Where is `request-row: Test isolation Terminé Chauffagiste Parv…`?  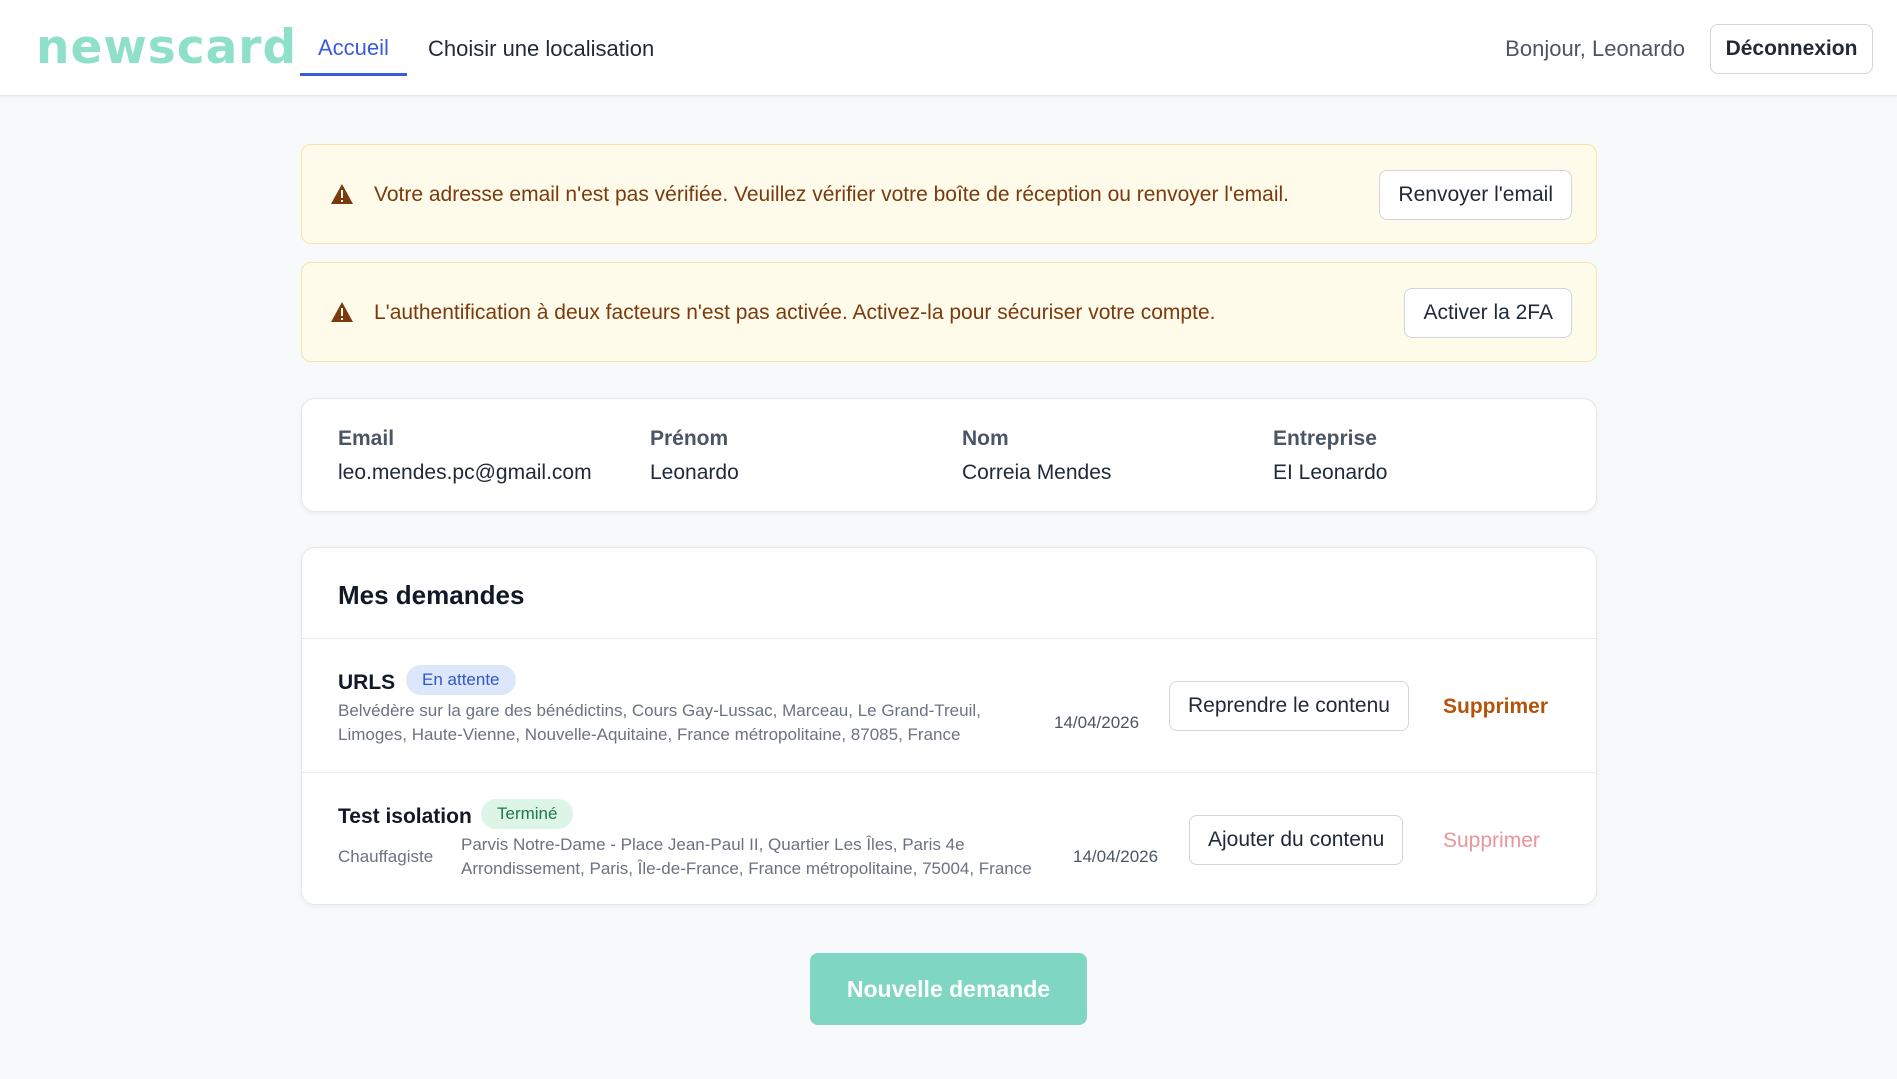 request-row: Test isolation Terminé Chauffagiste Parv… is located at coordinates (949, 839).